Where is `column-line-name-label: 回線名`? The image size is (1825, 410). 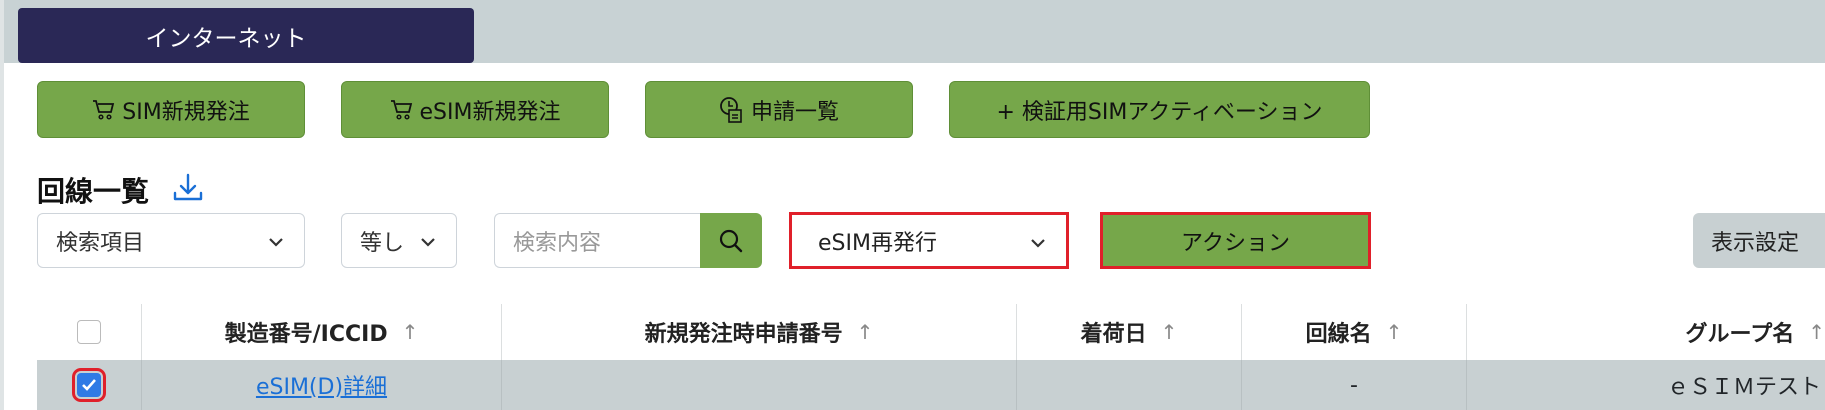
column-line-name-label: 回線名 is located at coordinates (1338, 334).